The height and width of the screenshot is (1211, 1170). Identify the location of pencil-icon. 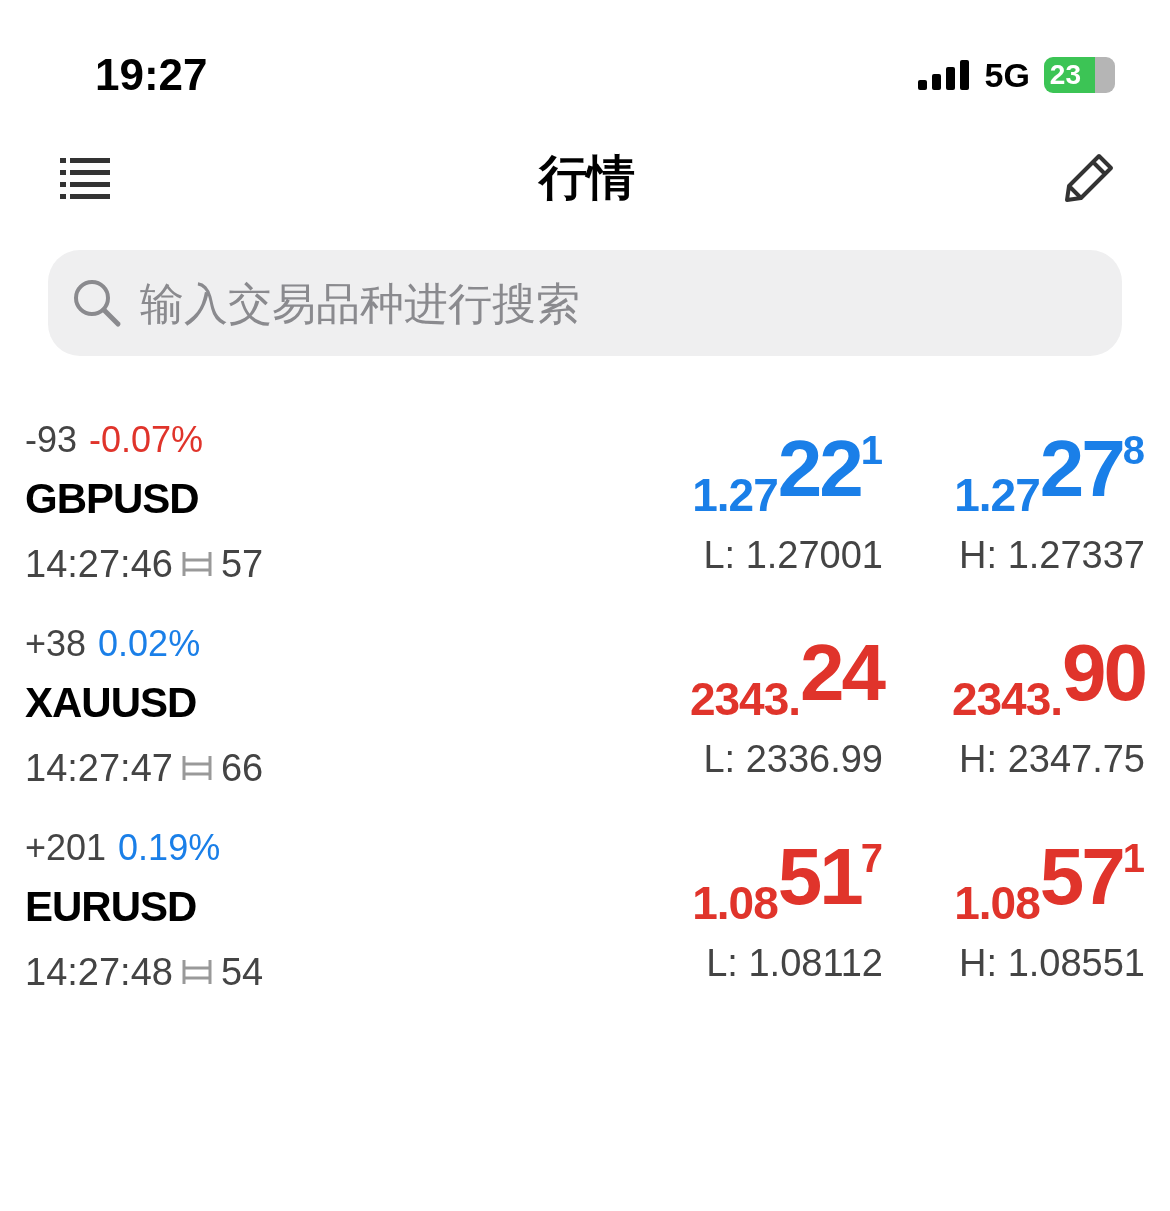
(1089, 178).